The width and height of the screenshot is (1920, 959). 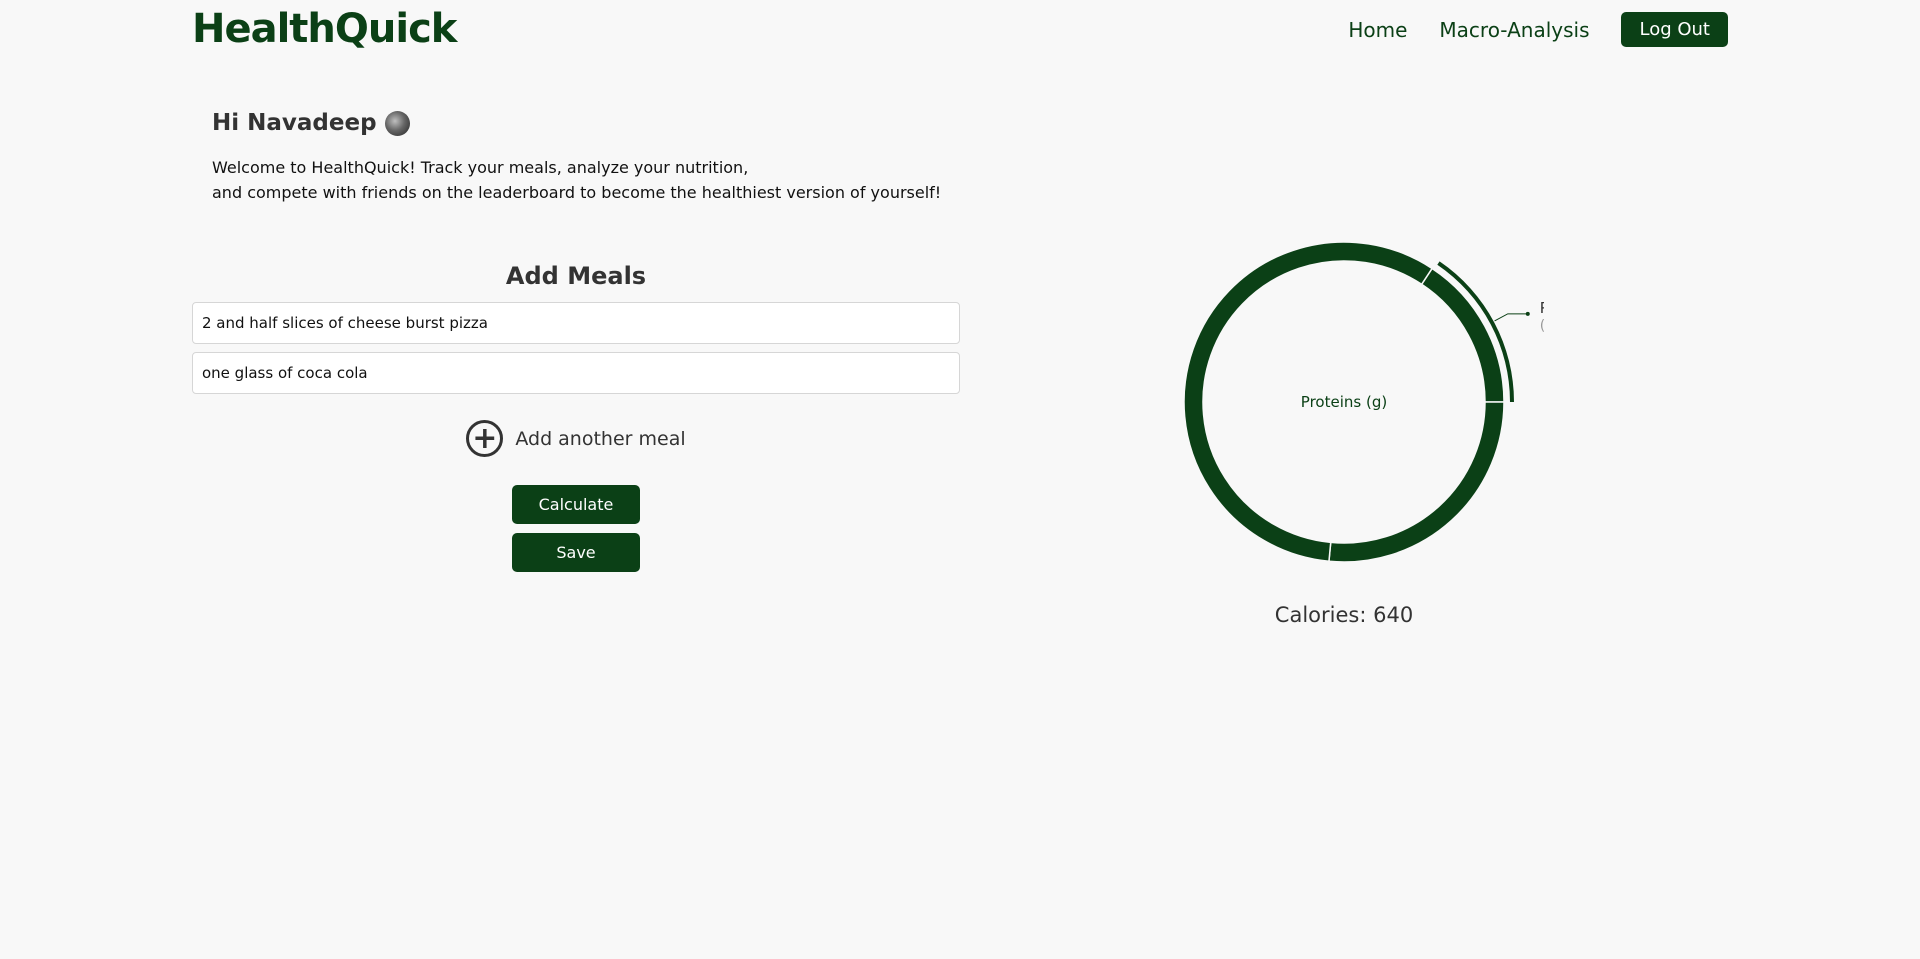 I want to click on add-another-meal-button: + Add another meal, so click(x=576, y=438).